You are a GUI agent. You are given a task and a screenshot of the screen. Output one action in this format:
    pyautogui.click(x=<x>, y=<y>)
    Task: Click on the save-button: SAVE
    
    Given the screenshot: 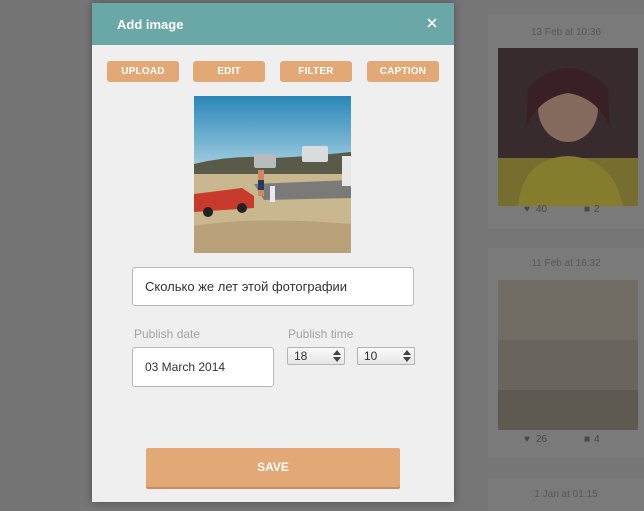 What is the action you would take?
    pyautogui.click(x=273, y=467)
    